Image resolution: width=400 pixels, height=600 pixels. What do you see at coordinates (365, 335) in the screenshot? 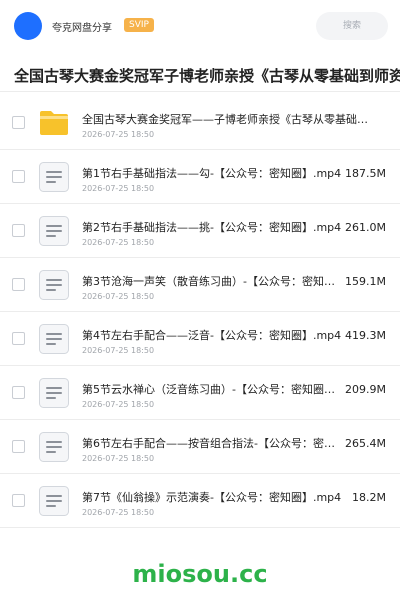
I see `file-size: 419.3M` at bounding box center [365, 335].